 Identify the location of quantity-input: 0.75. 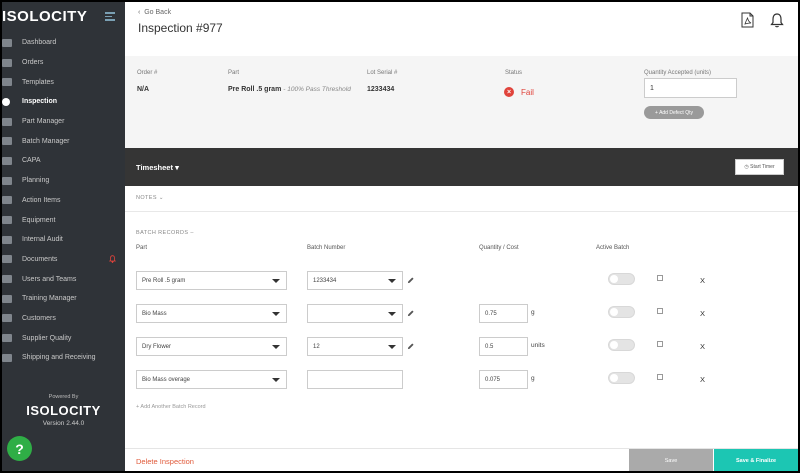
(503, 313).